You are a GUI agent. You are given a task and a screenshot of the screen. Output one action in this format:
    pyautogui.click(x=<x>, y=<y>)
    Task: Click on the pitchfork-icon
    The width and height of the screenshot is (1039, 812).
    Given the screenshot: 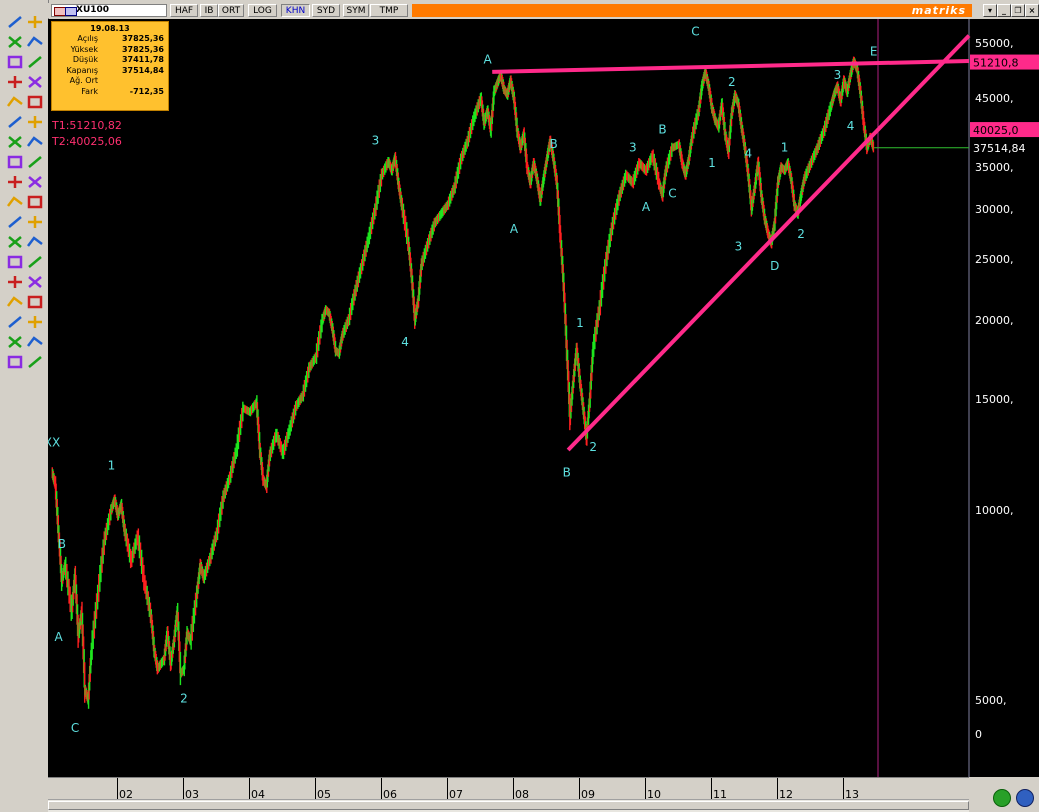 What is the action you would take?
    pyautogui.click(x=15, y=162)
    